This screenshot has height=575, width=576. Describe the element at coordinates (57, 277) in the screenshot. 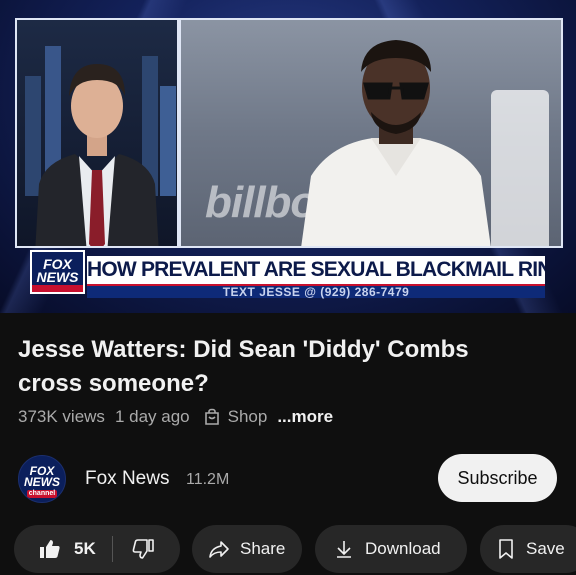

I see `logo-line-2: NEWS` at that location.